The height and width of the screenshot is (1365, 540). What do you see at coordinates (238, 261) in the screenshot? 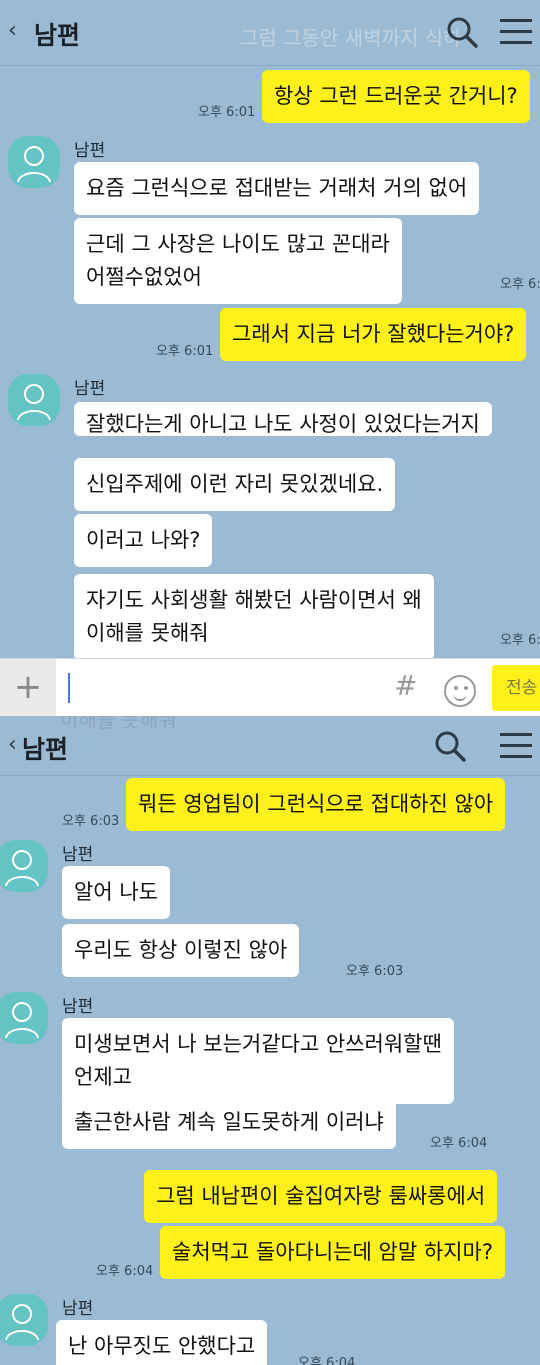
I see `incoming-message: 근데 그 사장은 나이도 많고 꼰대라 어쩔수없었어` at bounding box center [238, 261].